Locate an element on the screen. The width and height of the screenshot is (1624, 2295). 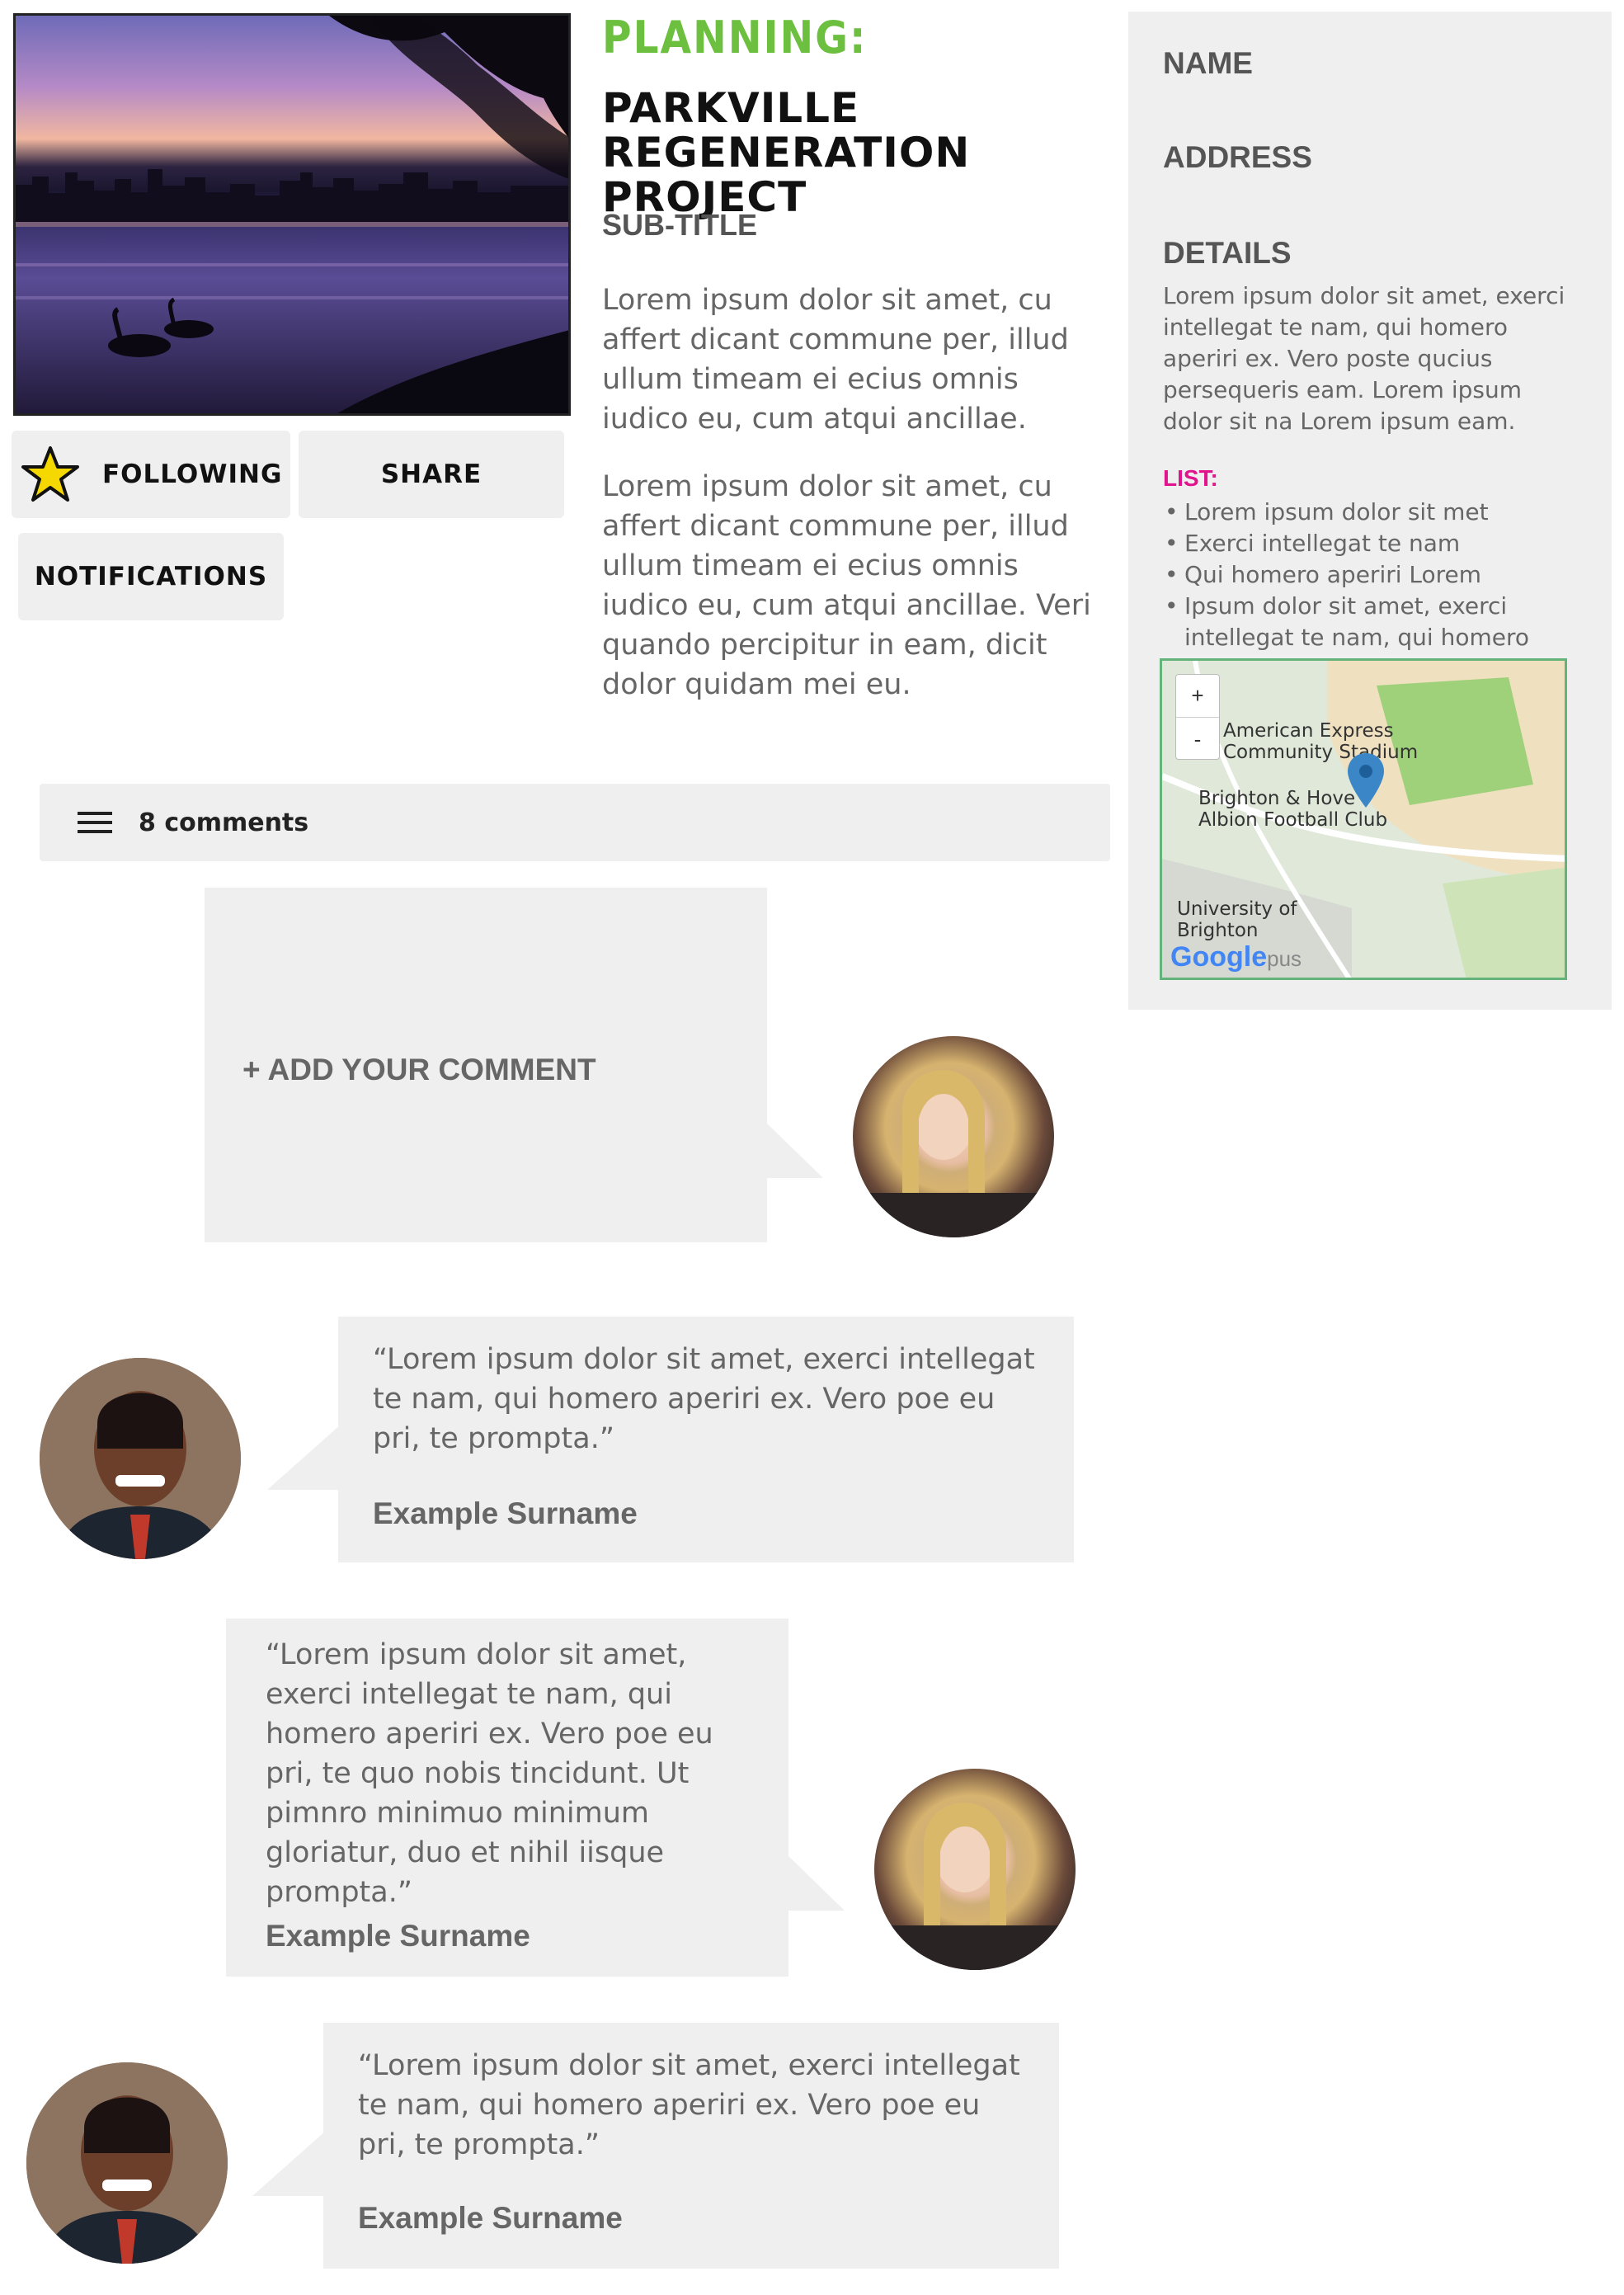
following-label: FOLLOWING is located at coordinates (193, 474).